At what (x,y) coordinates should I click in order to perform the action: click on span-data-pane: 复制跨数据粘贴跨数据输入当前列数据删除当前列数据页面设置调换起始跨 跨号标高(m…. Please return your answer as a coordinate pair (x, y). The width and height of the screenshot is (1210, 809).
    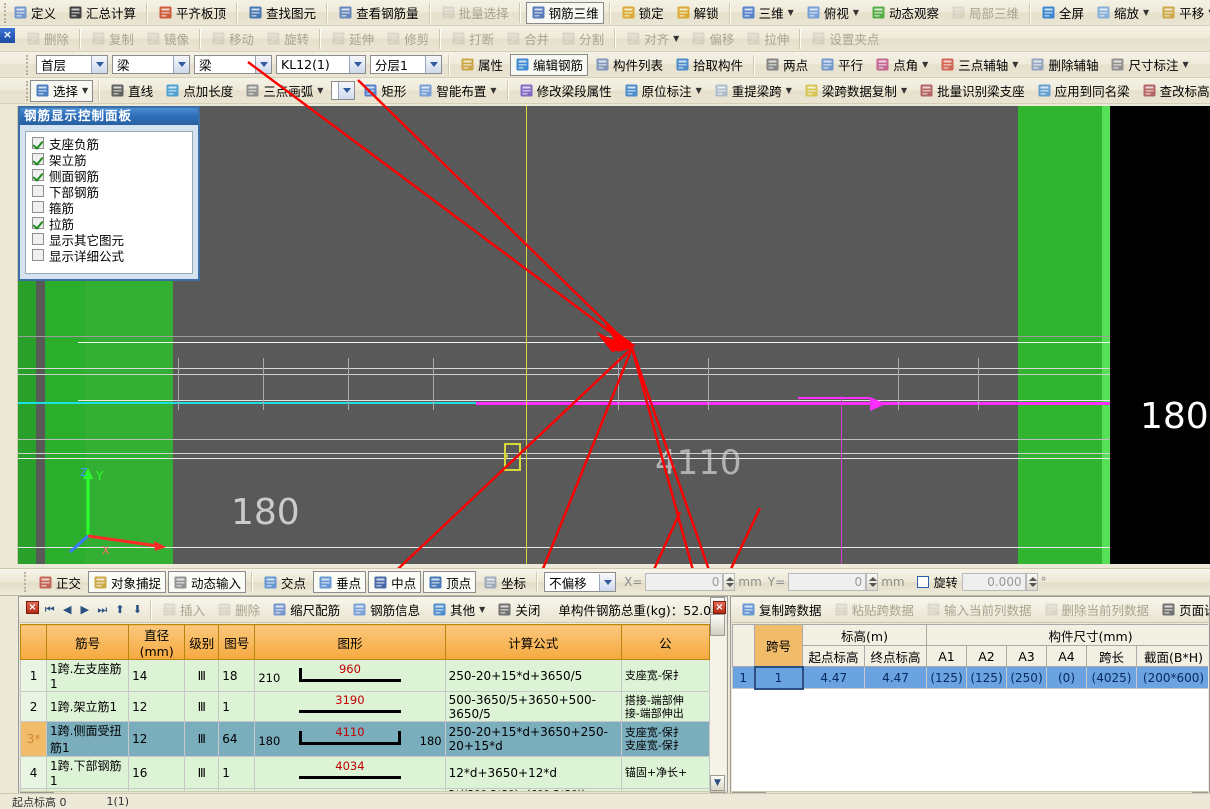
    Looking at the image, I should click on (970, 702).